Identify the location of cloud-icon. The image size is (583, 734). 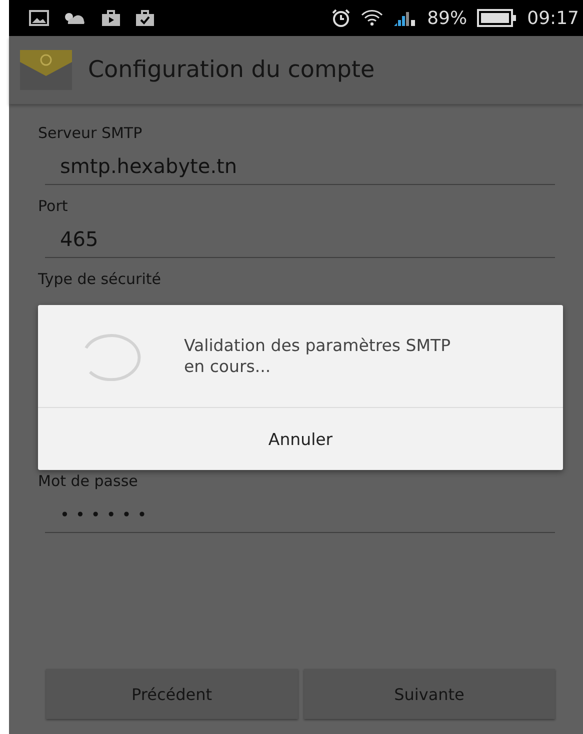
(75, 18).